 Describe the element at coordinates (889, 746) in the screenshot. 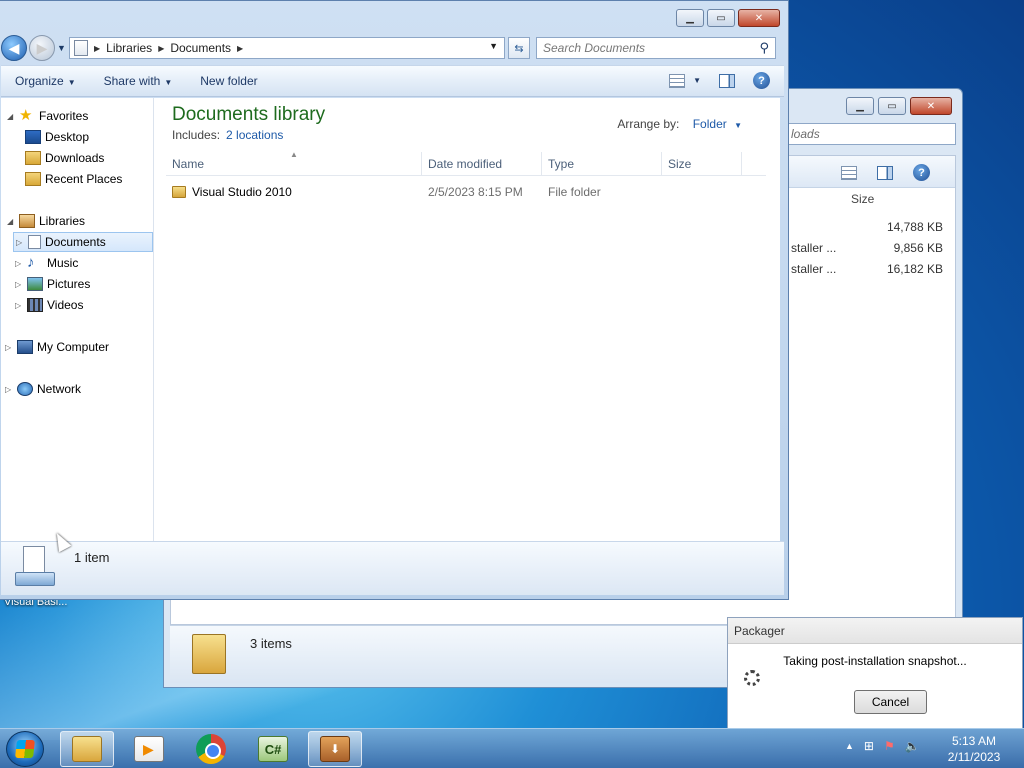

I see `action-center-icon: ⚑` at that location.